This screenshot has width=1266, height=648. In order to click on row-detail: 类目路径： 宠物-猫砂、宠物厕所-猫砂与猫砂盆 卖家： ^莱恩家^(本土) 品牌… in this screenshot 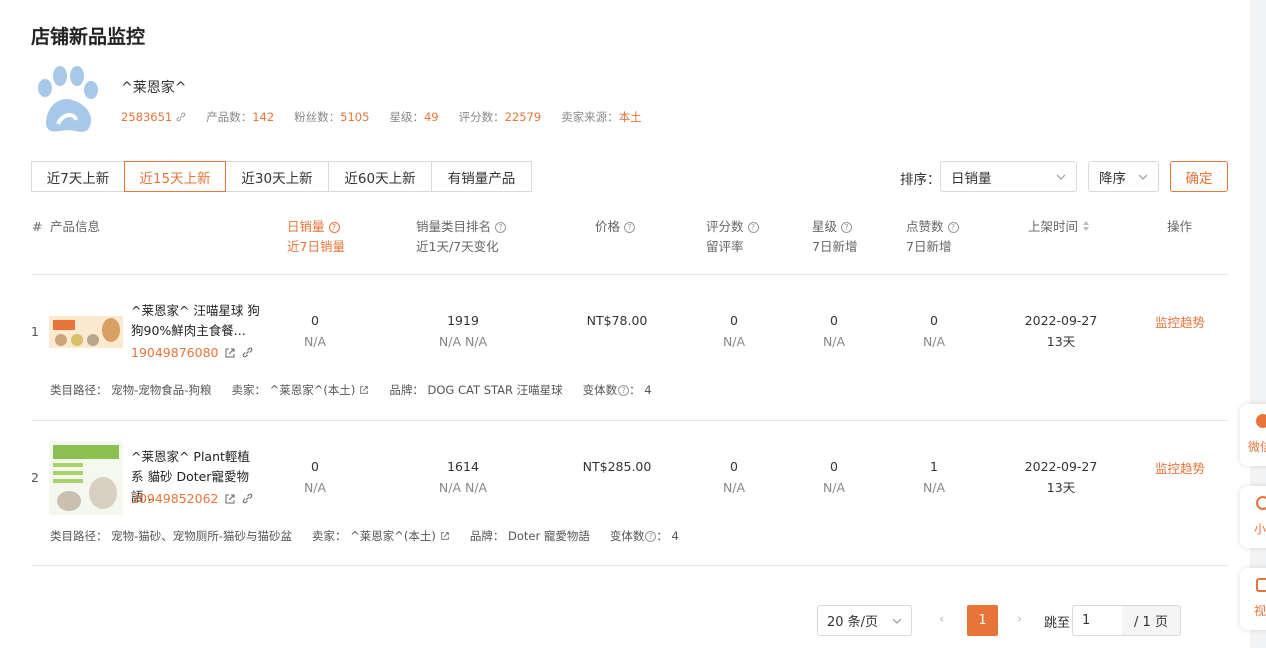, I will do `click(374, 536)`.